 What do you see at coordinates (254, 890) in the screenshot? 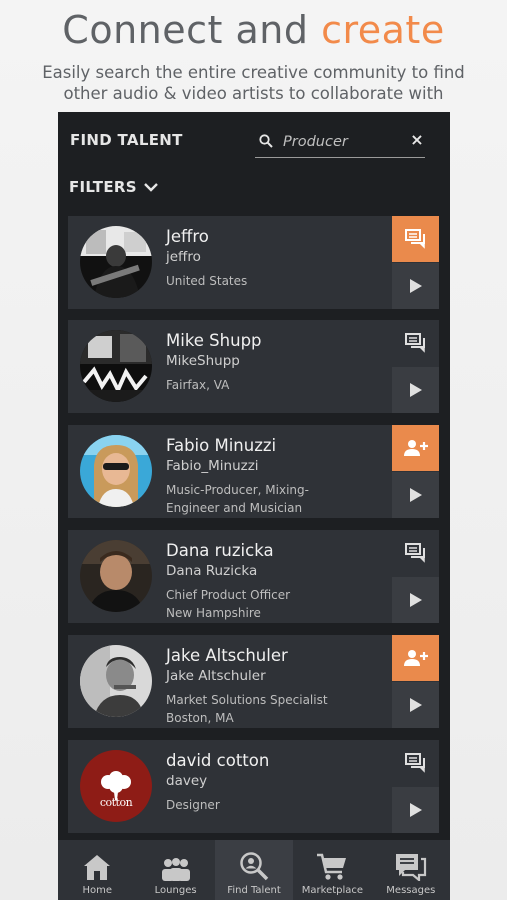
I see `nav-find-talent-label: Find Talent` at bounding box center [254, 890].